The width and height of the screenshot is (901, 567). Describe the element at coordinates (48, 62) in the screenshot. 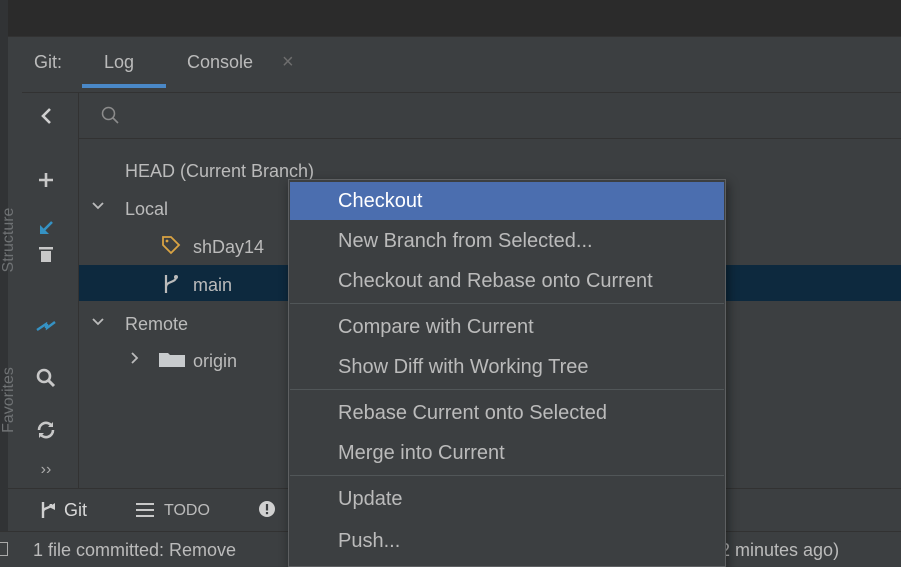

I see `tool-window-title: Git:` at that location.